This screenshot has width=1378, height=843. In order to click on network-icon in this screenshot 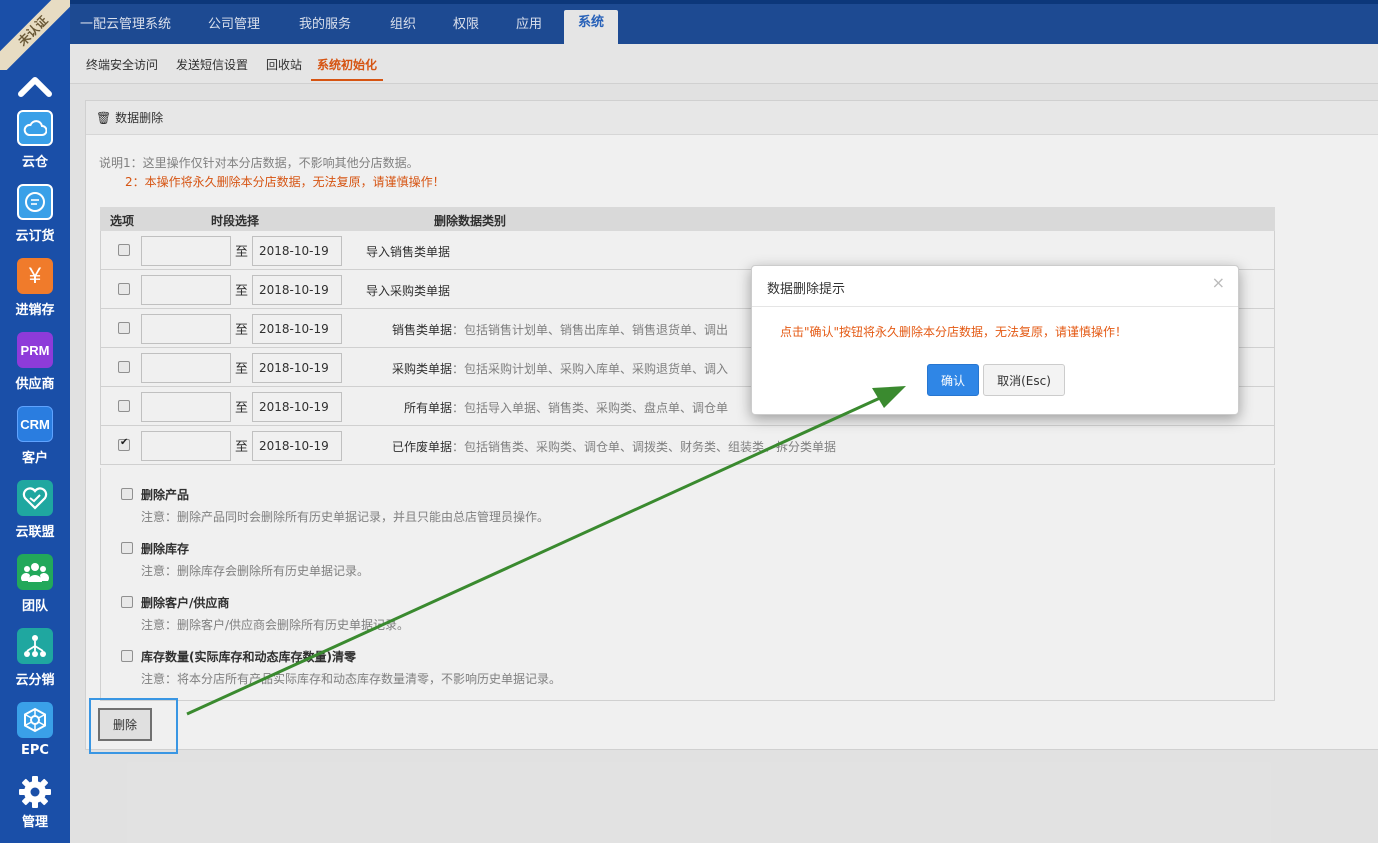, I will do `click(35, 646)`.